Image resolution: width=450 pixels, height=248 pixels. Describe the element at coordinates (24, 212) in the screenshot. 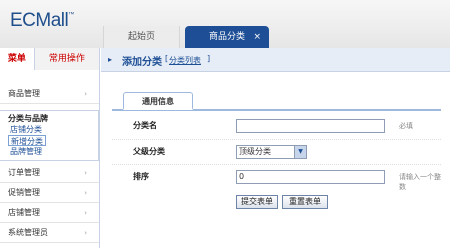

I see `sidebar-item-label: 店铺管理` at that location.